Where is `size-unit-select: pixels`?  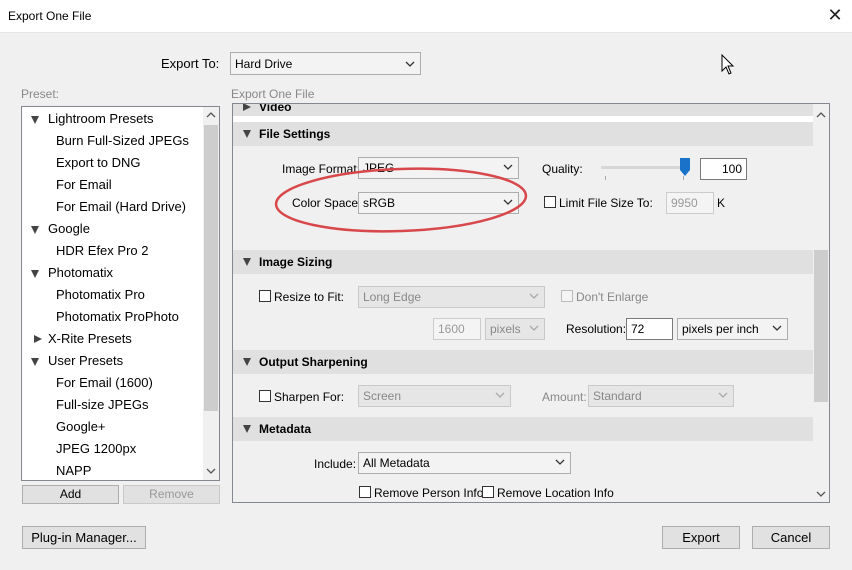
size-unit-select: pixels is located at coordinates (515, 329).